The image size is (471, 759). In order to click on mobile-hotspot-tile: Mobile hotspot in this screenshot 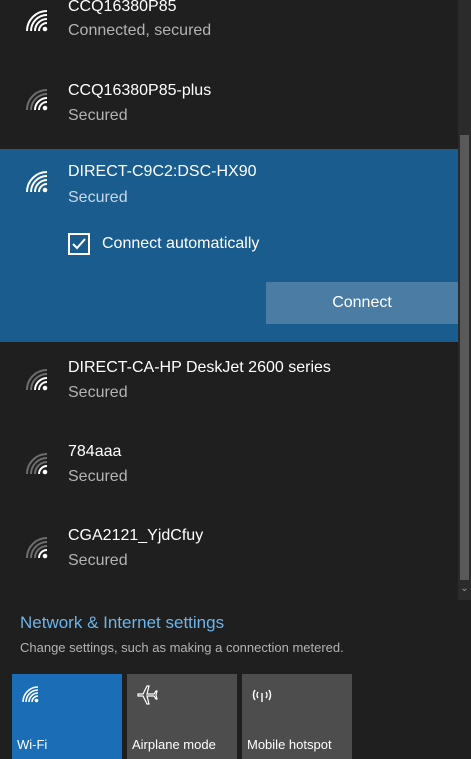, I will do `click(297, 716)`.